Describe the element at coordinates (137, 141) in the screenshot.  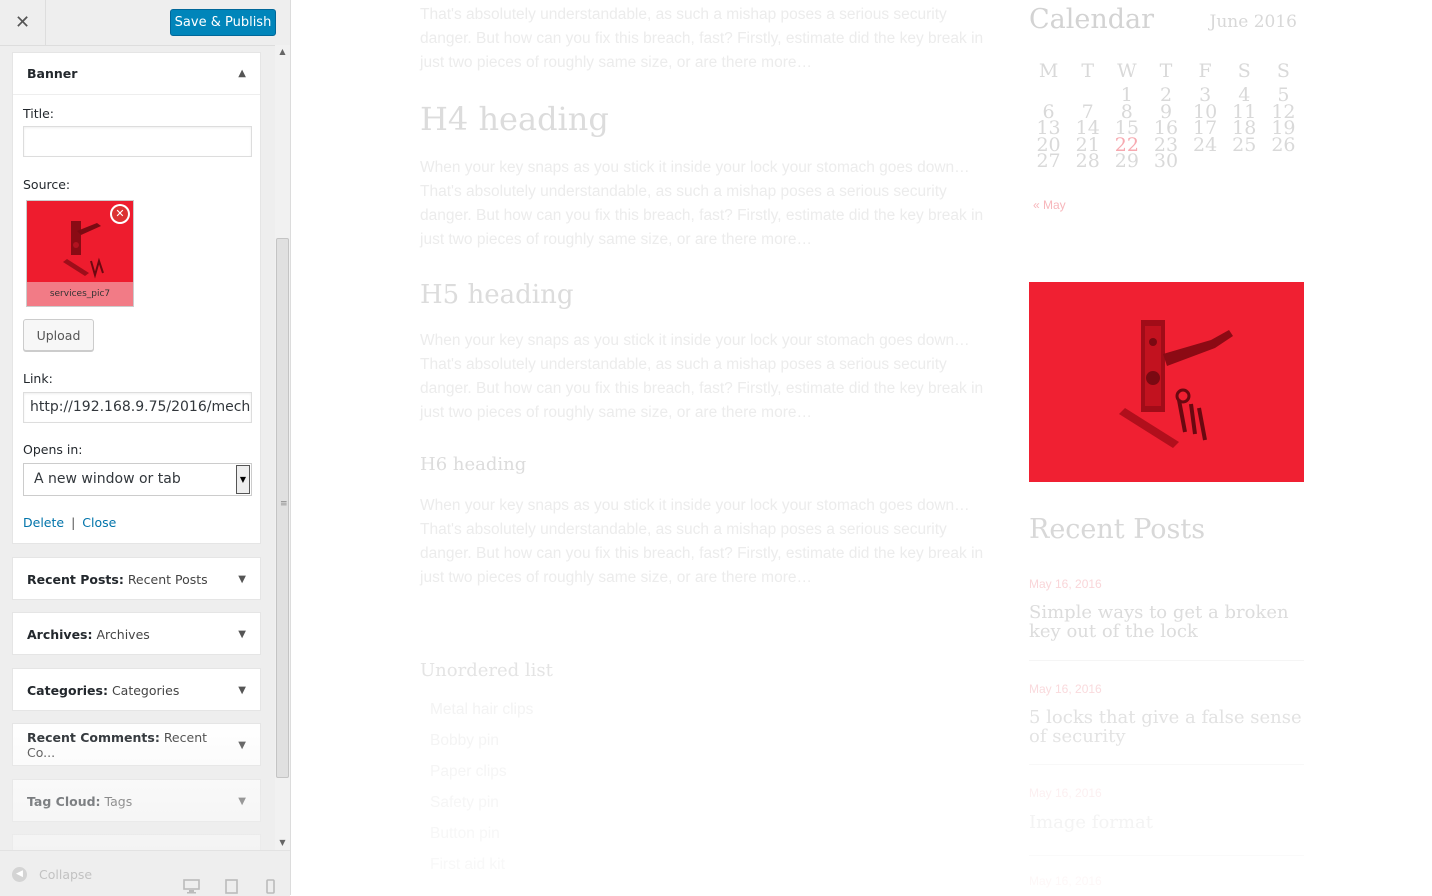
I see `title-input` at that location.